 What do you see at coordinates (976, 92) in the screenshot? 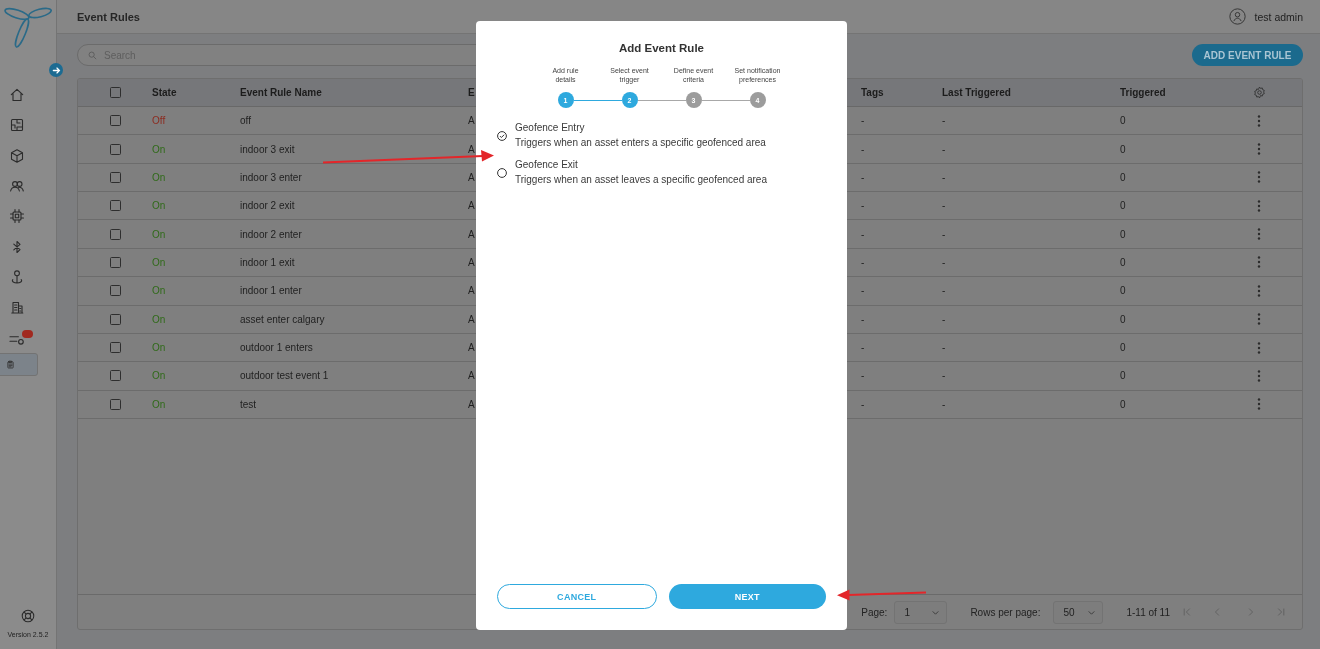
I see `column-header: Last Triggered` at bounding box center [976, 92].